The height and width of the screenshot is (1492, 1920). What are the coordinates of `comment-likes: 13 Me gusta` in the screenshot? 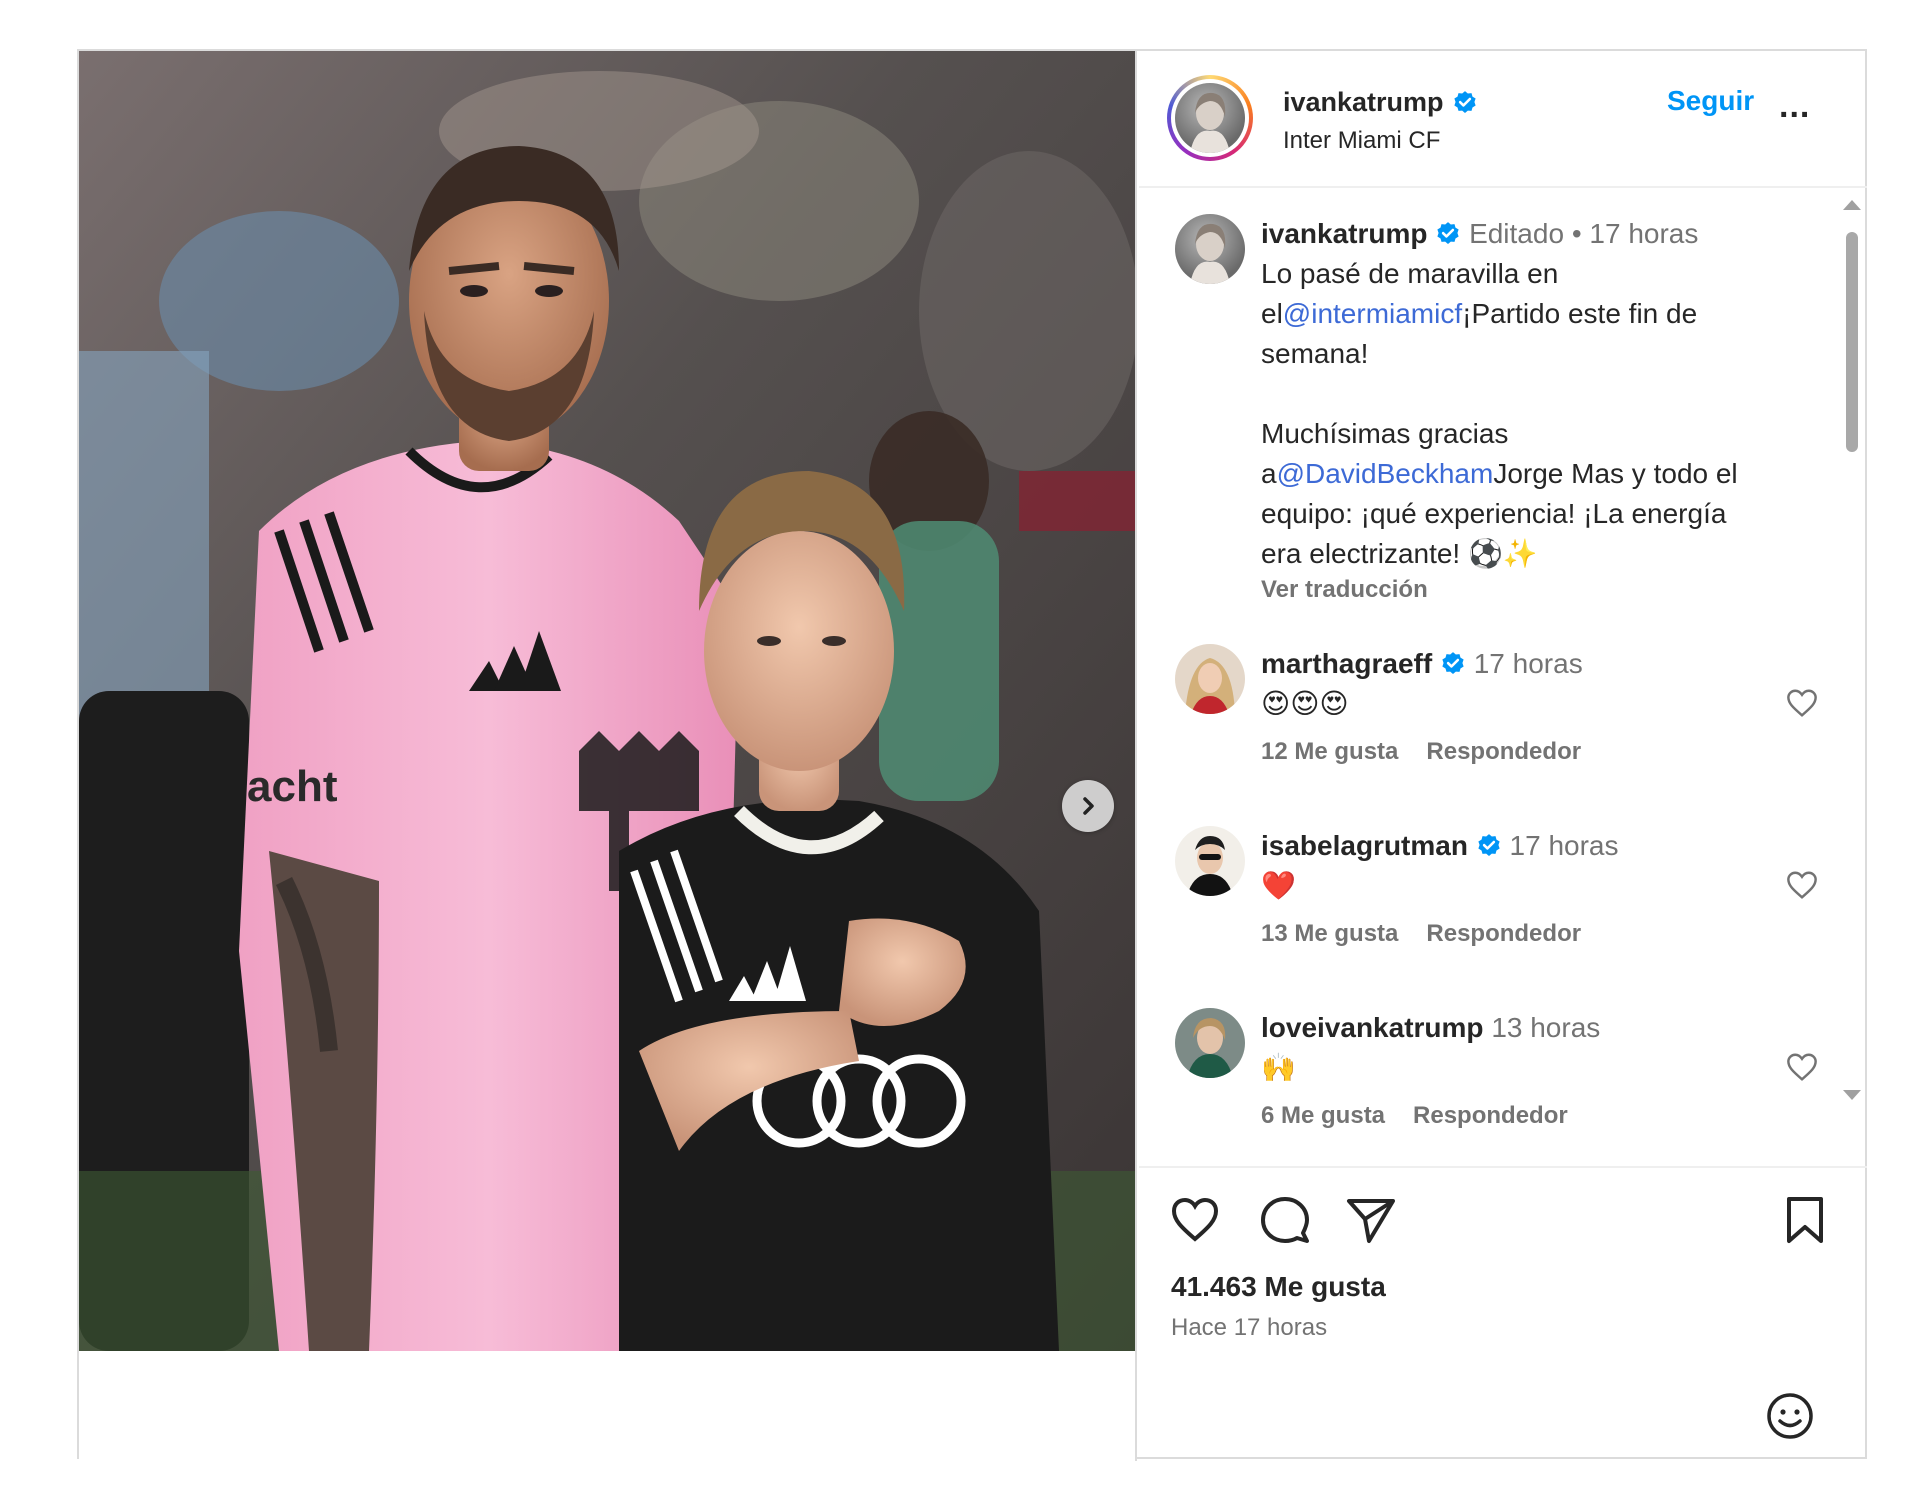 It's located at (1329, 934).